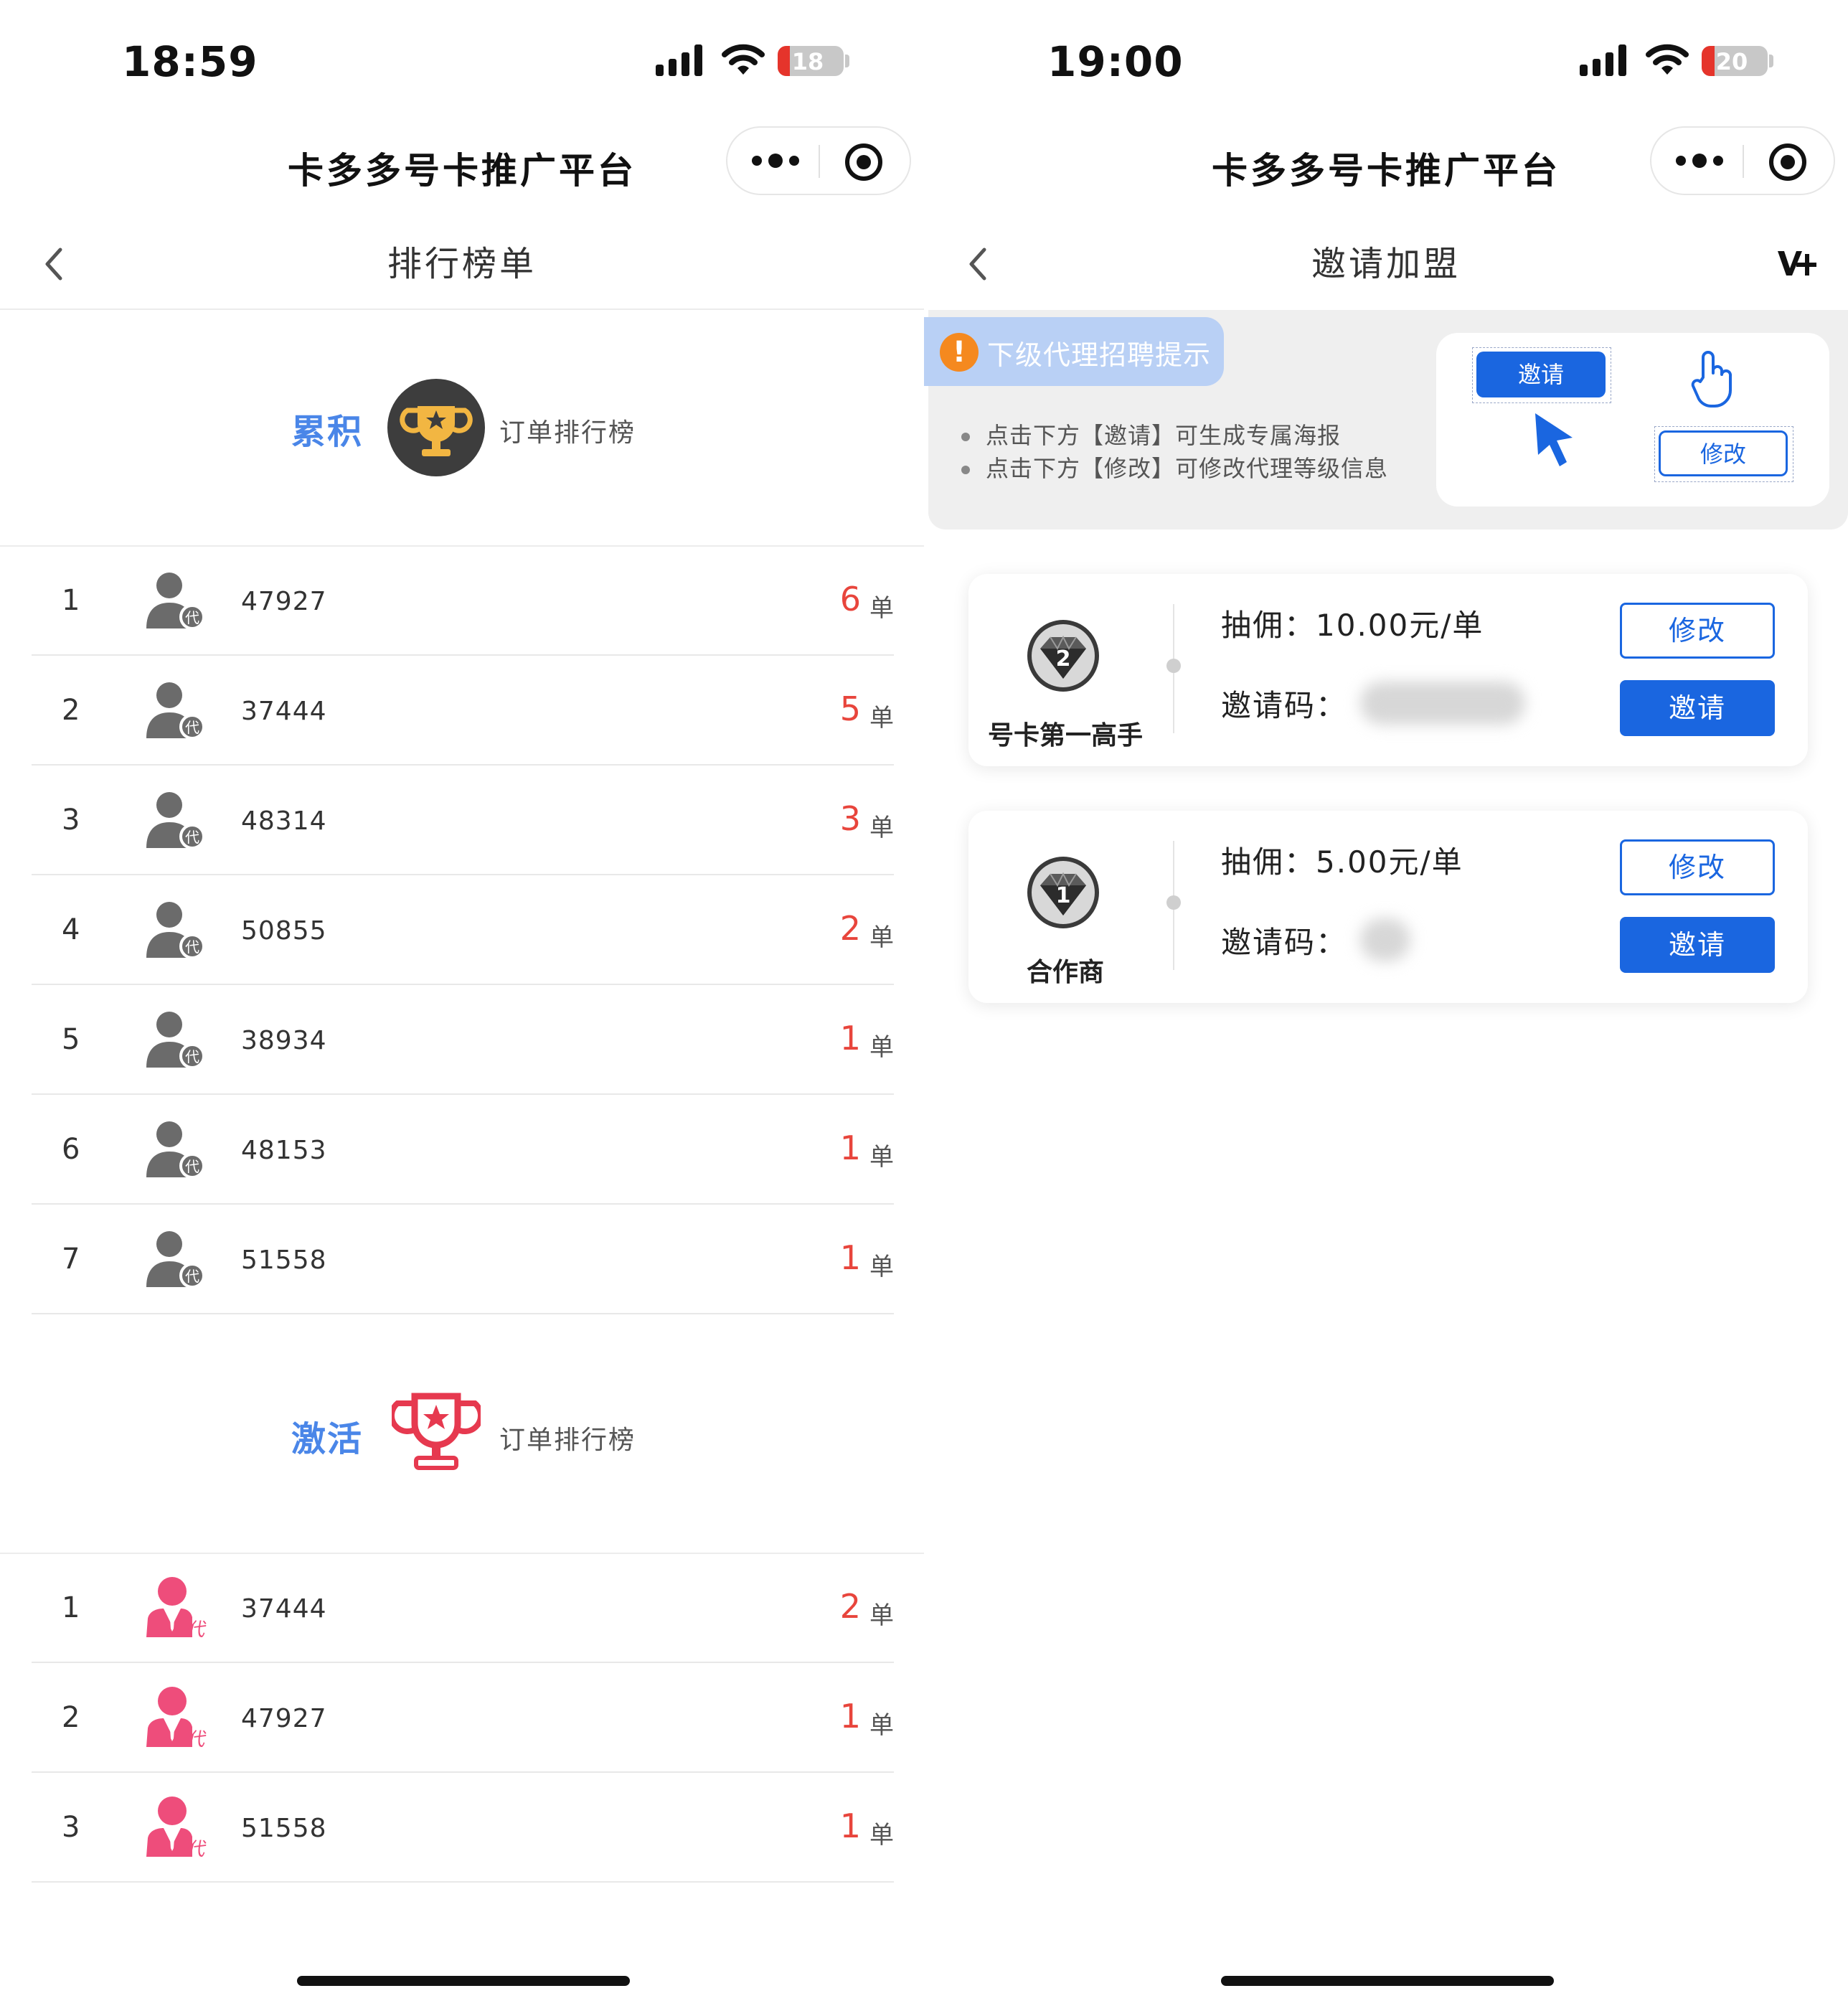 The width and height of the screenshot is (1848, 2006). I want to click on battery-indicator: 18, so click(811, 61).